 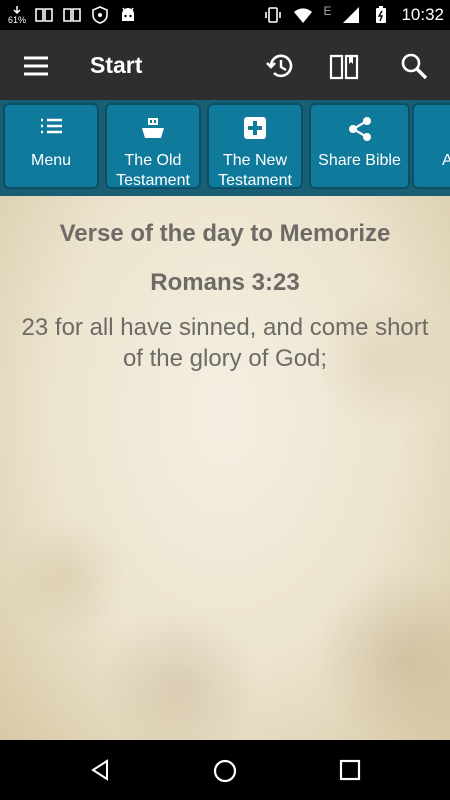 What do you see at coordinates (225, 282) in the screenshot?
I see `verse-reference: Romans 3:23` at bounding box center [225, 282].